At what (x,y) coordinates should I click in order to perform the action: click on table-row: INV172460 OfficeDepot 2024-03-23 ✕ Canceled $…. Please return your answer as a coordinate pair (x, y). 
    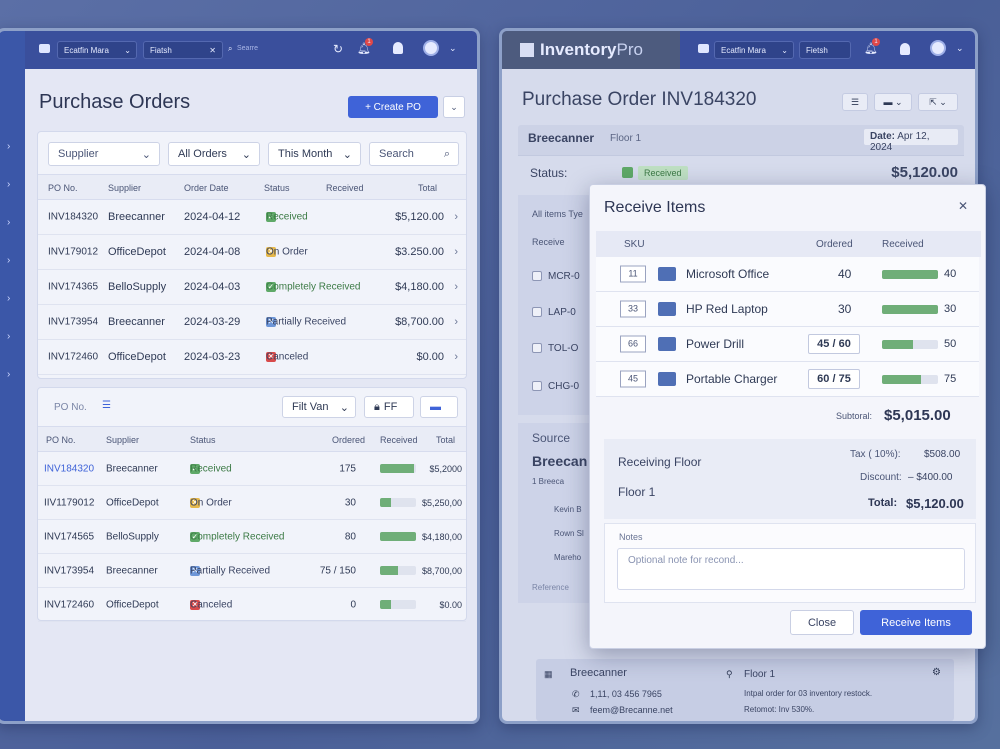
    Looking at the image, I should click on (252, 357).